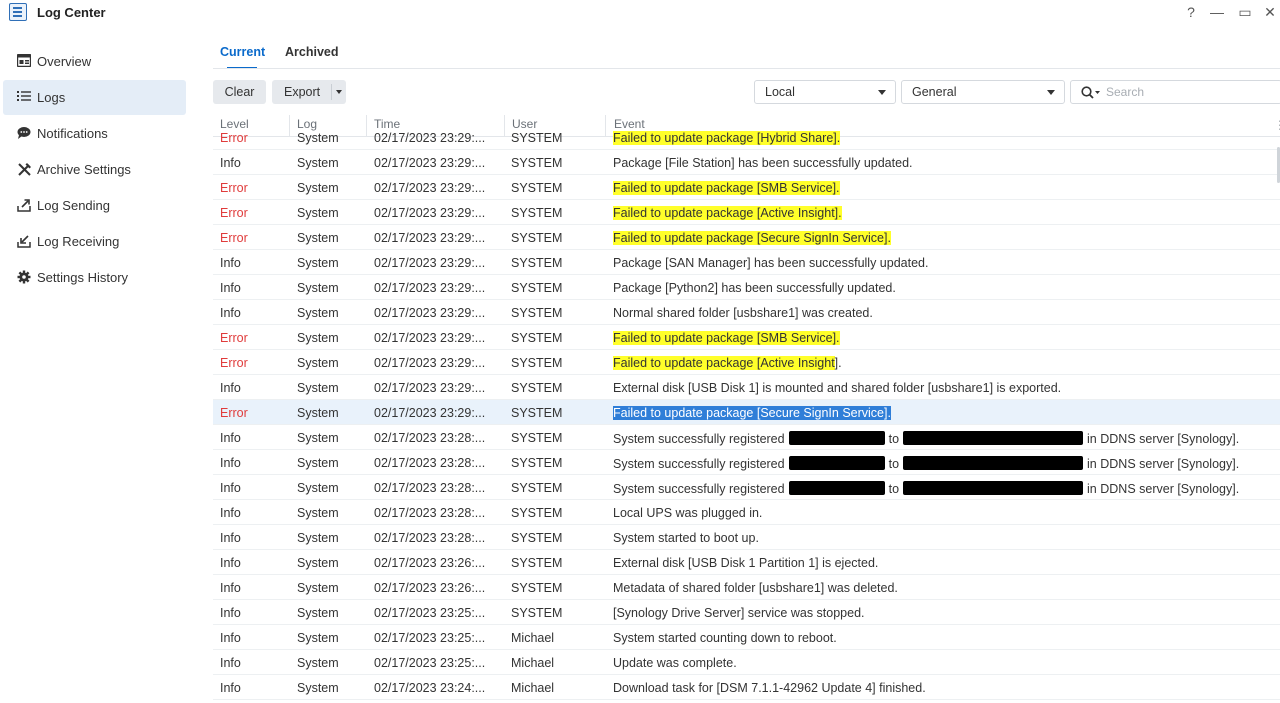  Describe the element at coordinates (239, 92) in the screenshot. I see `clear-button: Clear` at that location.